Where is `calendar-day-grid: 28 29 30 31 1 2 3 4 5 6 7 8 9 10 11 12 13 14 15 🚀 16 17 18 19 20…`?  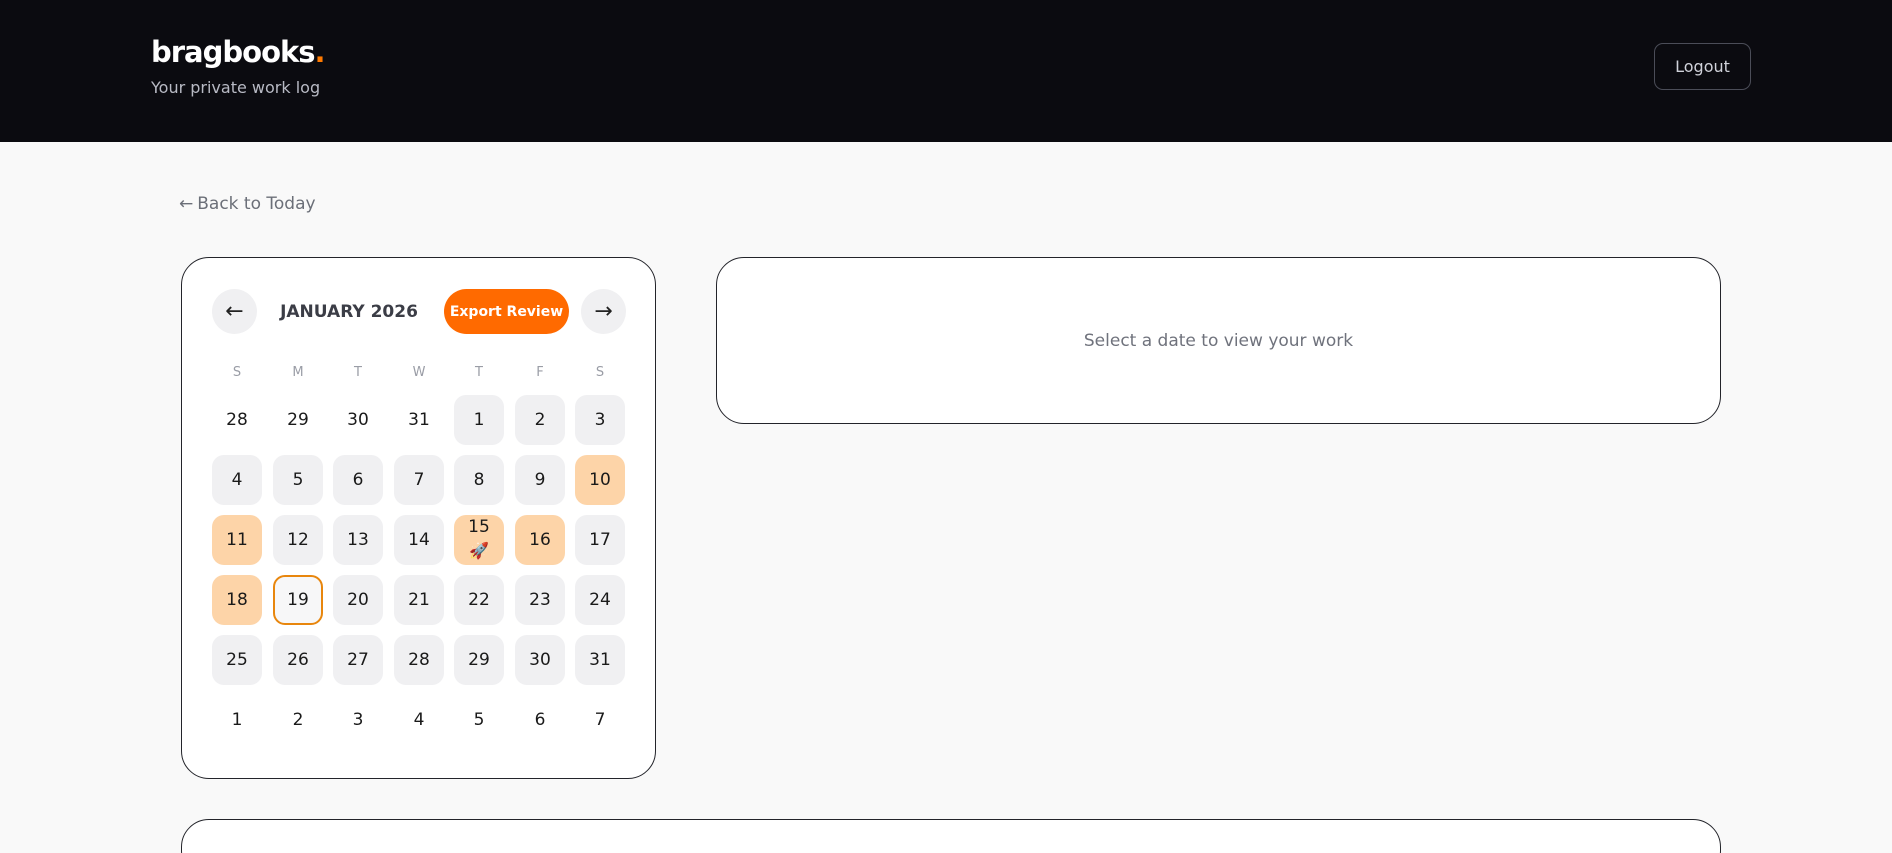
calendar-day-grid: 28 29 30 31 1 2 3 4 5 6 7 8 9 10 11 12 13 14 15 🚀 16 17 18 19 20… is located at coordinates (419, 570).